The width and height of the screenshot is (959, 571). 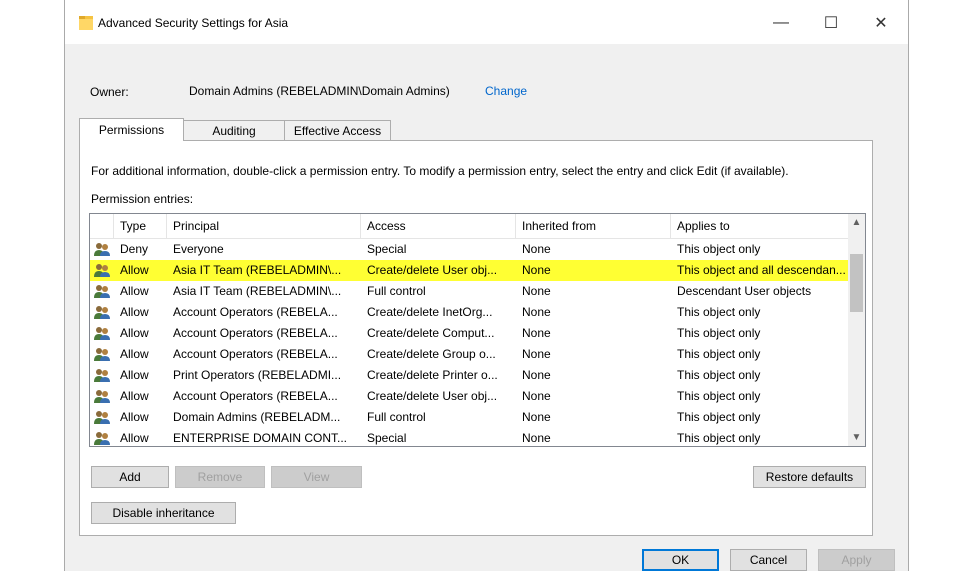 What do you see at coordinates (264, 226) in the screenshot?
I see `column-principal: Principal` at bounding box center [264, 226].